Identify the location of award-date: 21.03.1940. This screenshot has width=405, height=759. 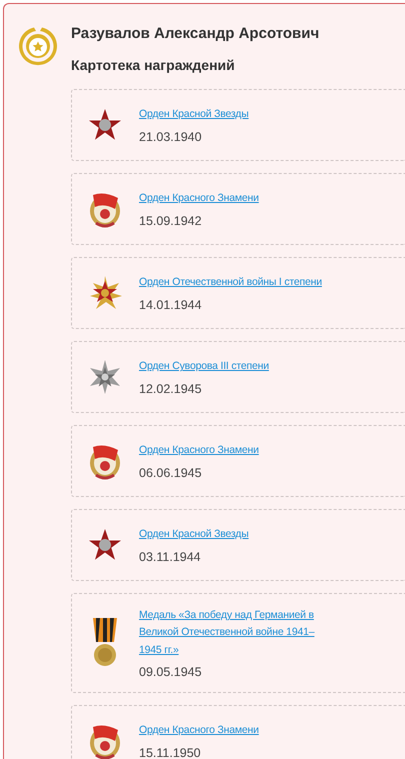
(171, 137).